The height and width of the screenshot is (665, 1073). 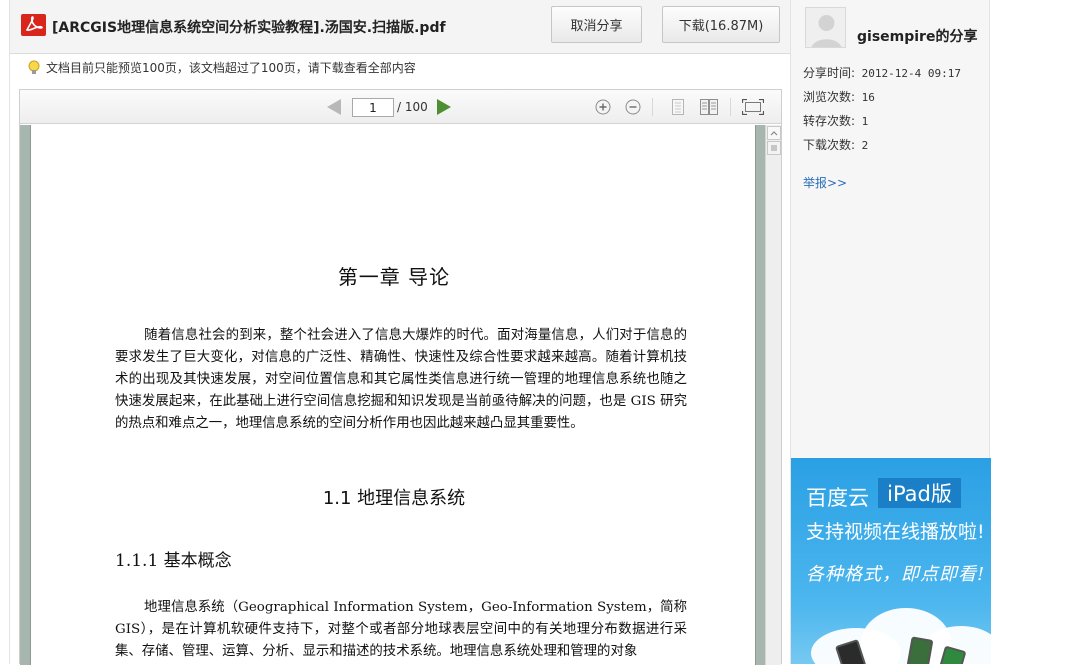 What do you see at coordinates (896, 574) in the screenshot?
I see `ad-slogan: 各种格式，即点即看!` at bounding box center [896, 574].